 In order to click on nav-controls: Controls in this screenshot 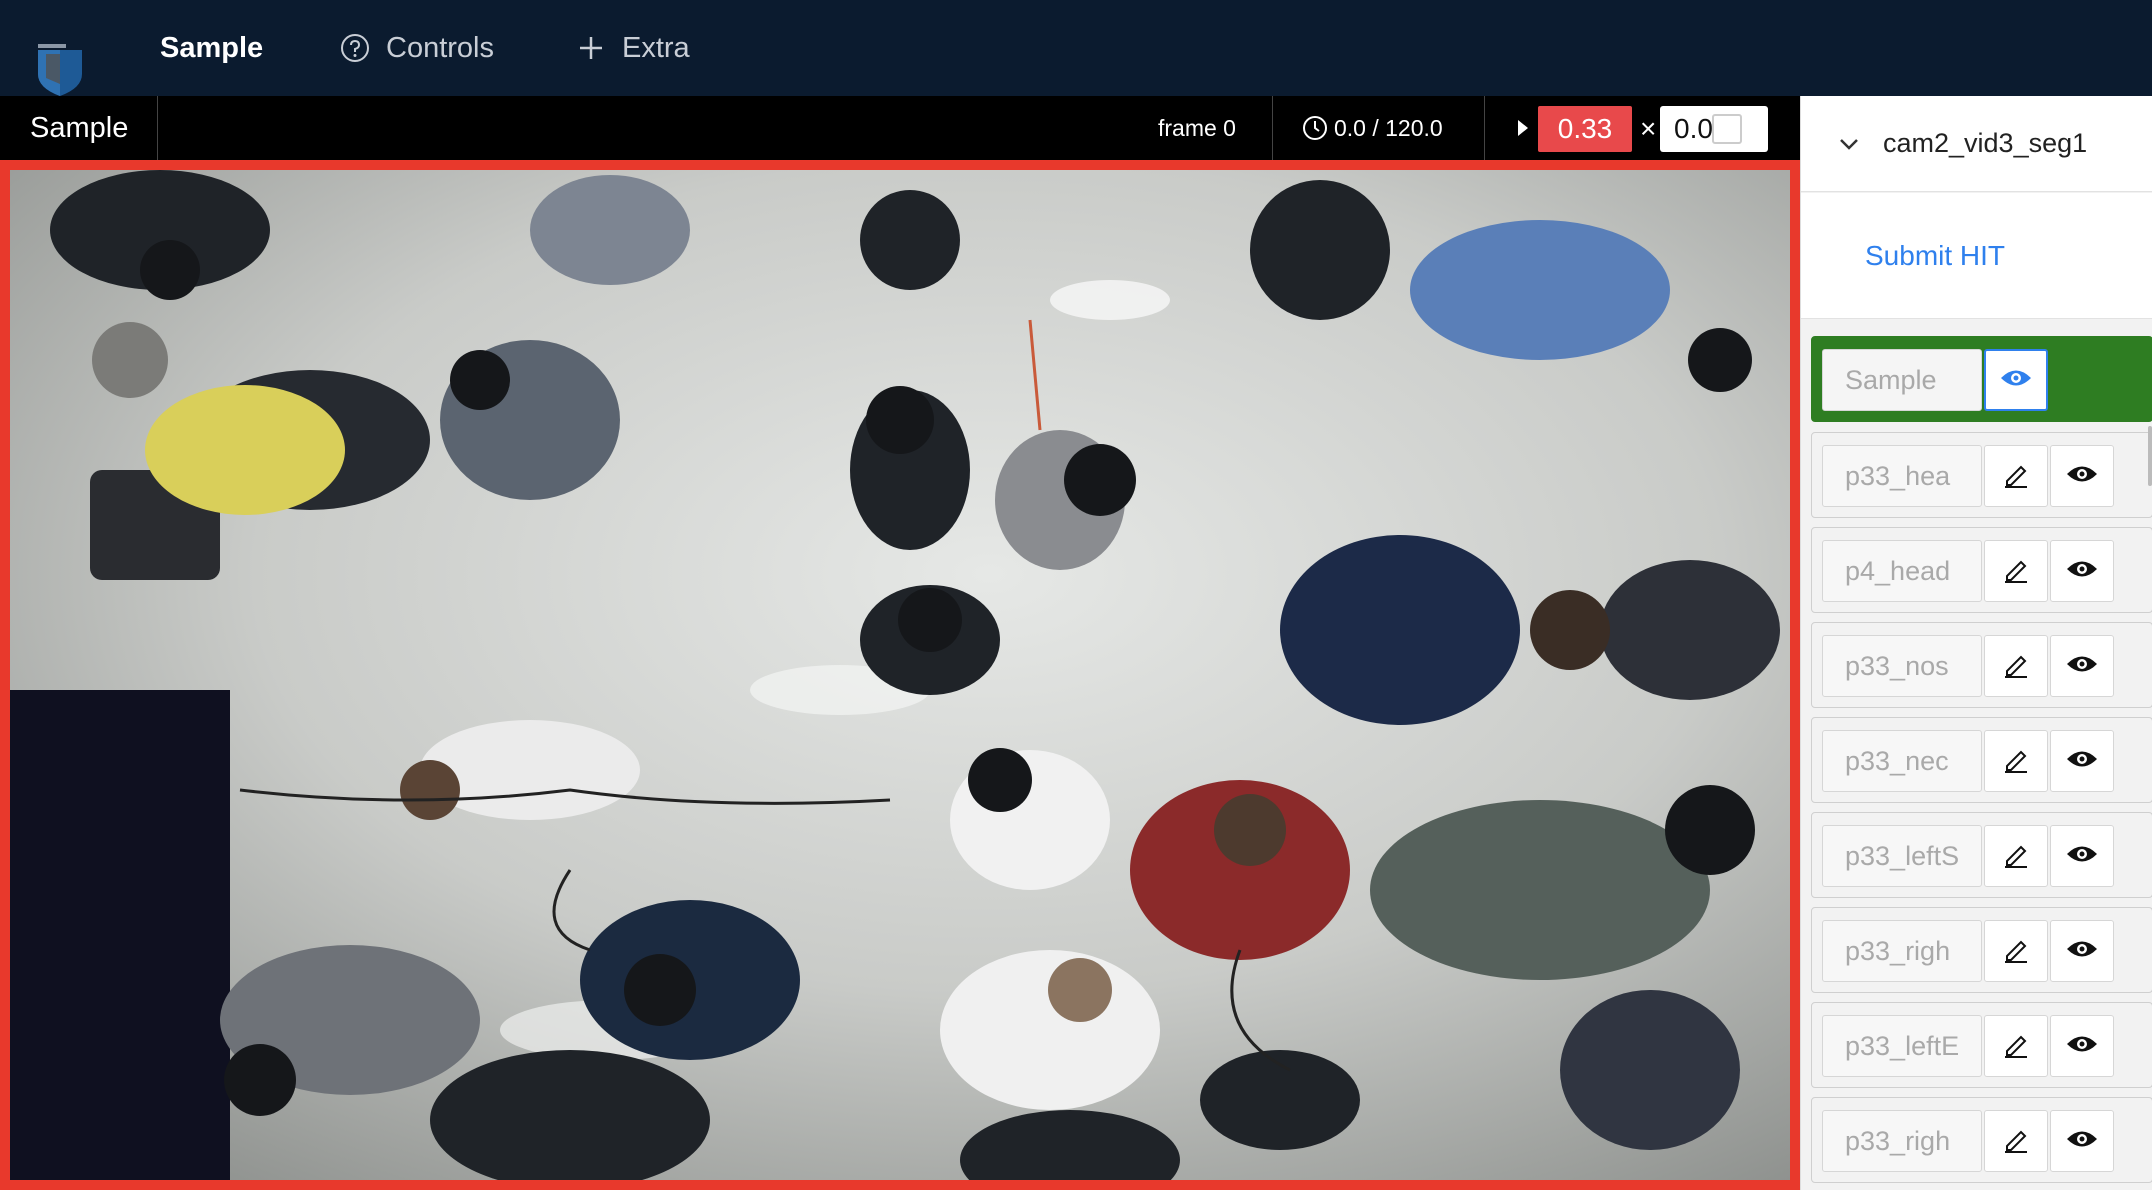, I will do `click(416, 48)`.